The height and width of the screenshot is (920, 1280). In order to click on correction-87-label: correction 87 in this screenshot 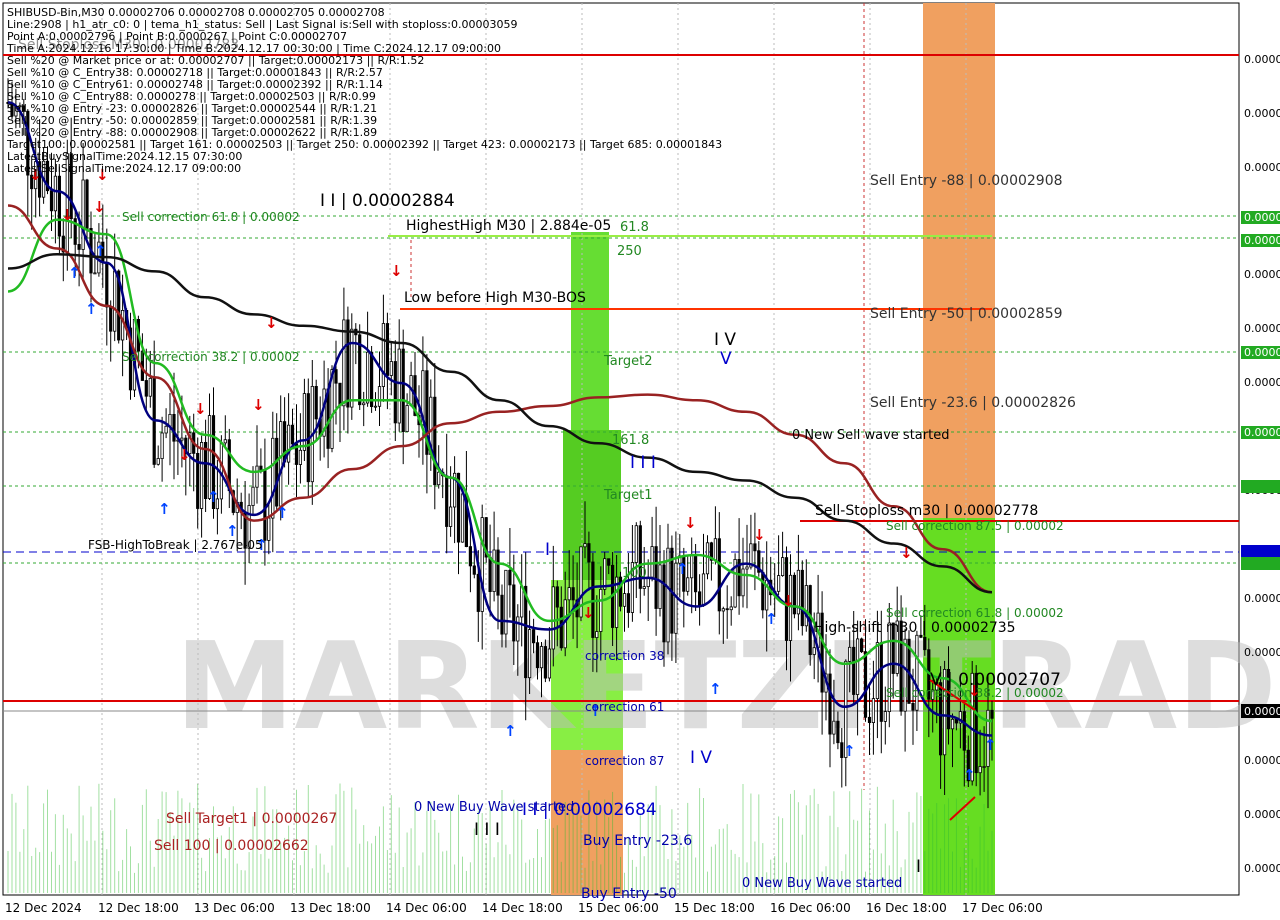, I will do `click(624, 761)`.